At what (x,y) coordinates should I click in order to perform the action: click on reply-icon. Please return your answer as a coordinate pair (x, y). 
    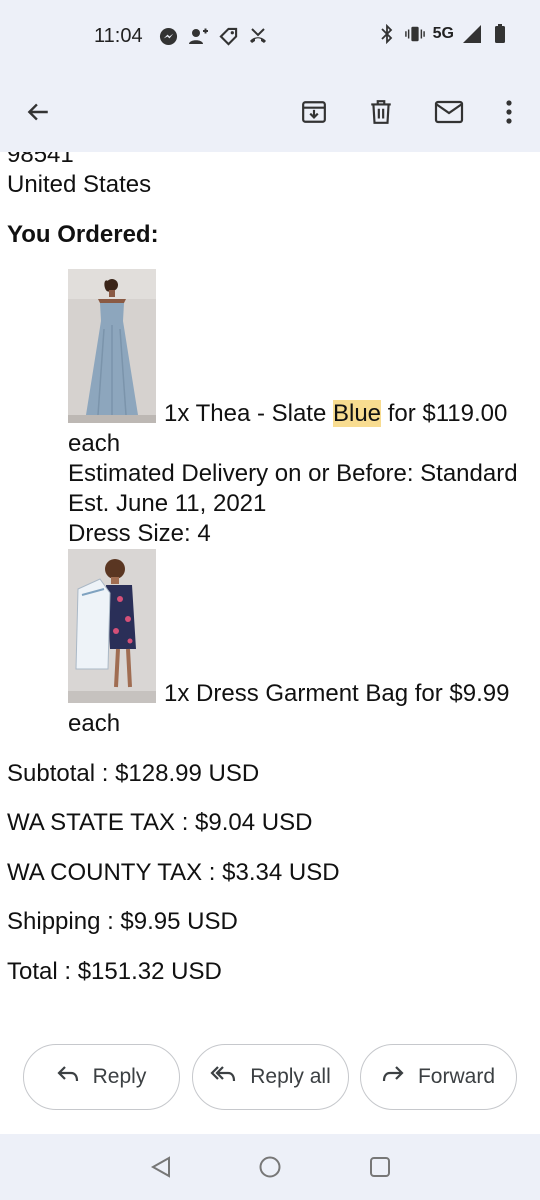
    Looking at the image, I should click on (68, 1077).